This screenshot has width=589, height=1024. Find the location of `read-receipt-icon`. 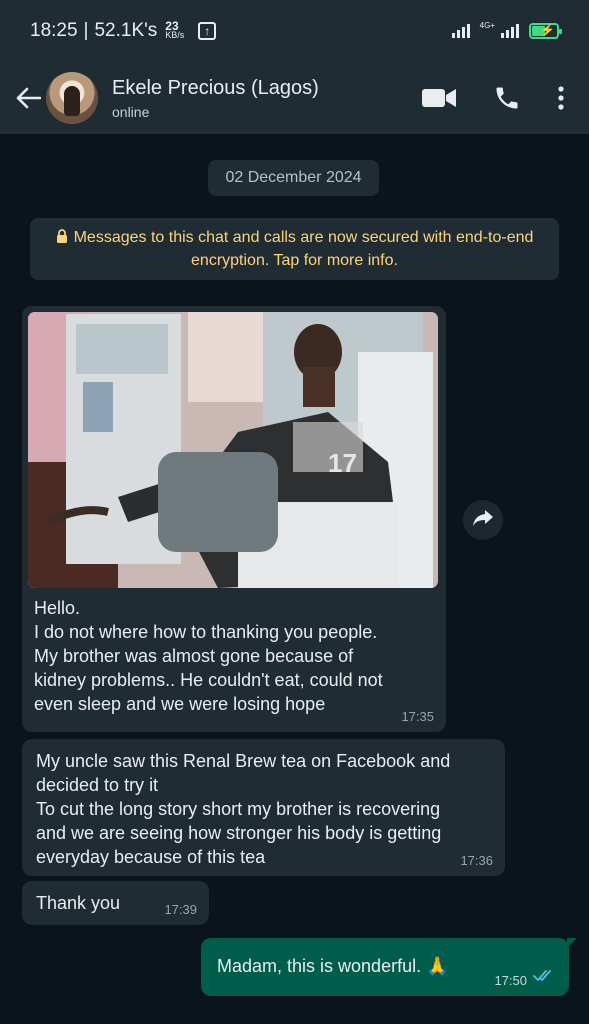

read-receipt-icon is located at coordinates (544, 978).